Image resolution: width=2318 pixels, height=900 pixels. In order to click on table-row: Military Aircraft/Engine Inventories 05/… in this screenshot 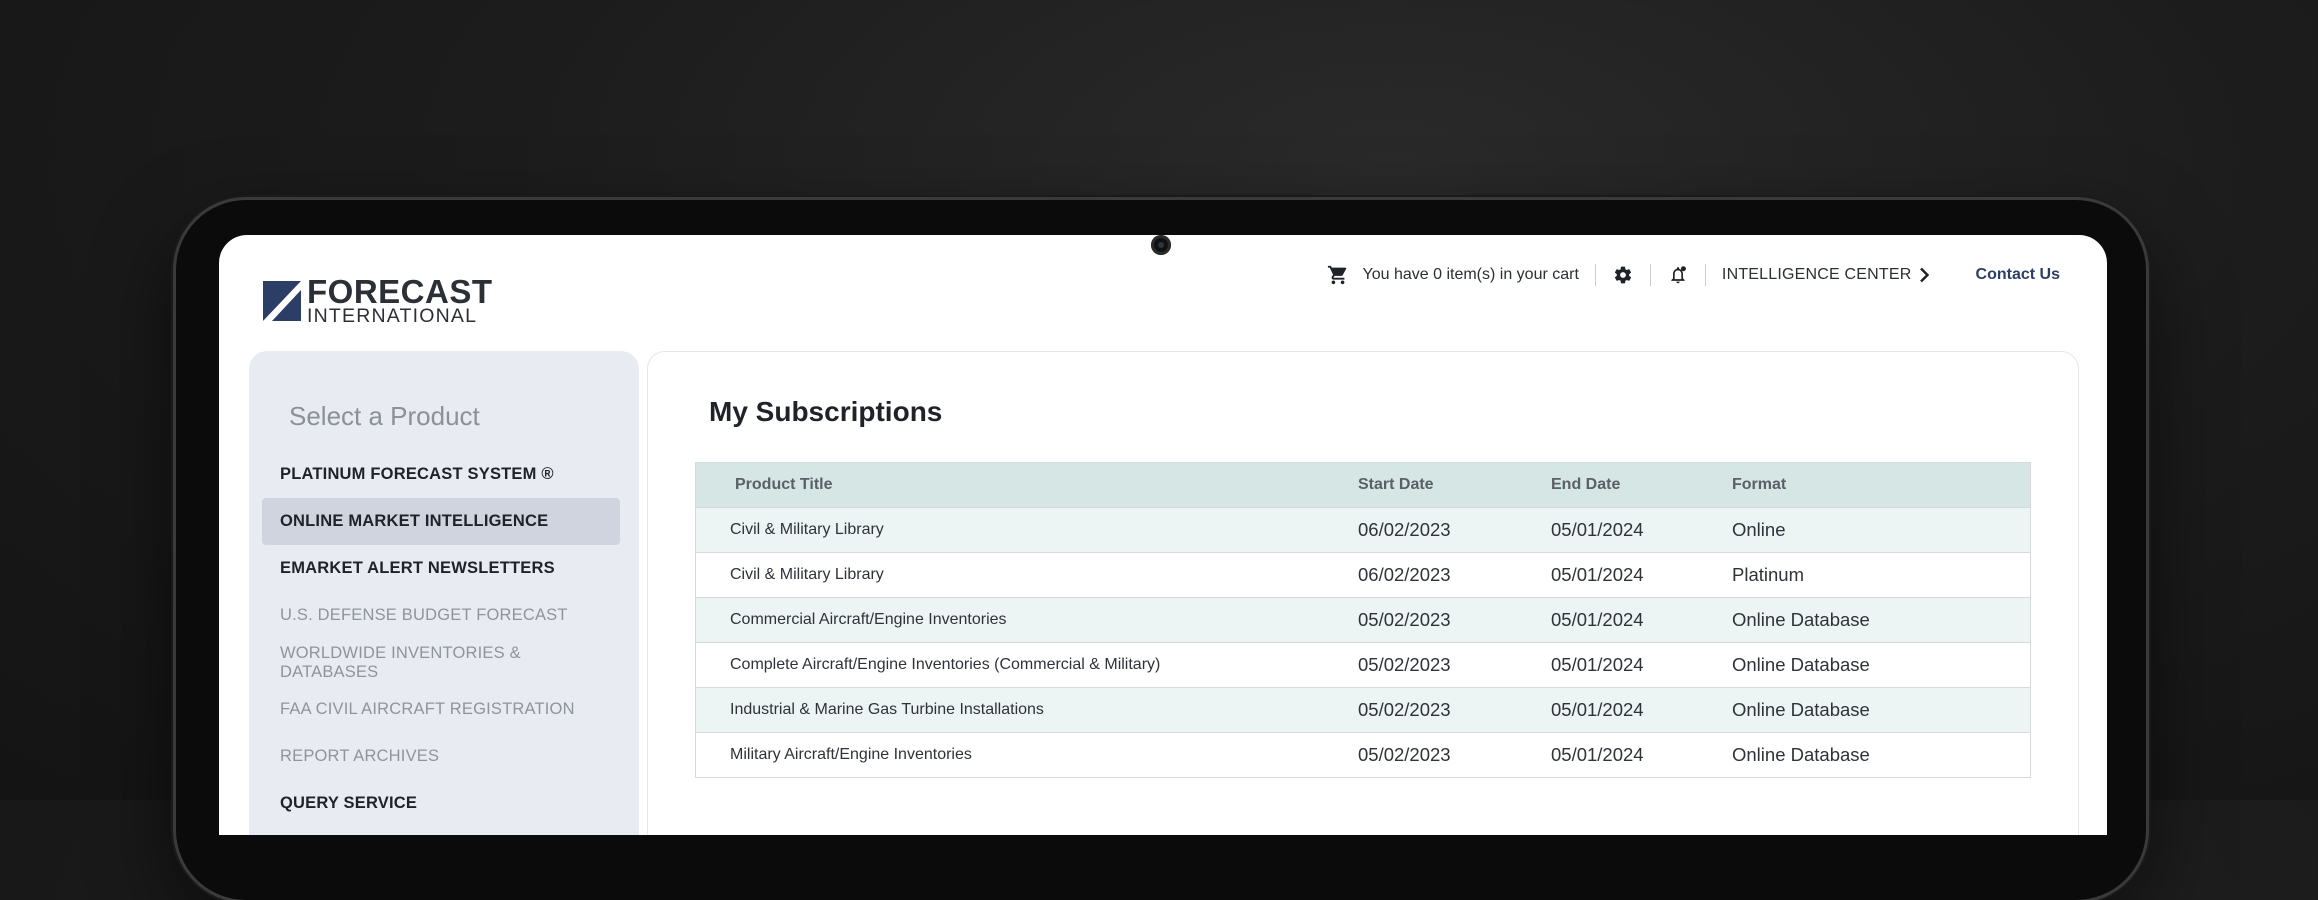, I will do `click(1363, 754)`.